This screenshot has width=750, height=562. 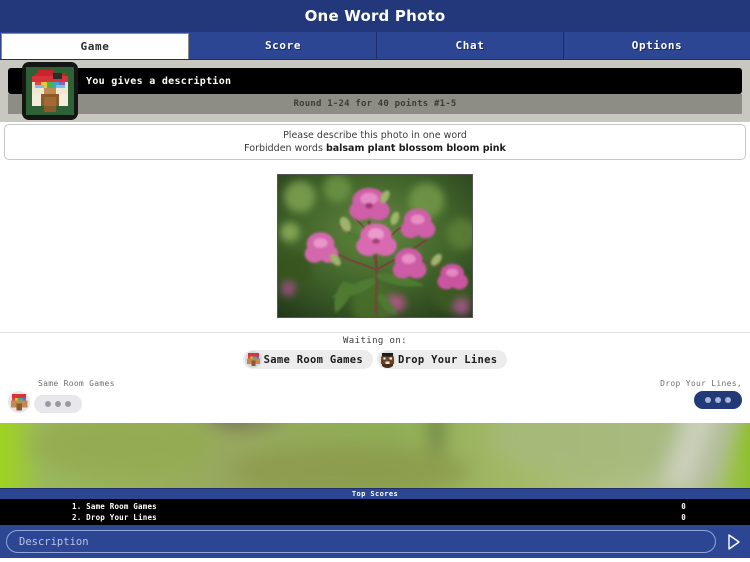 What do you see at coordinates (313, 359) in the screenshot?
I see `waiting-chip-label: Same Room Games` at bounding box center [313, 359].